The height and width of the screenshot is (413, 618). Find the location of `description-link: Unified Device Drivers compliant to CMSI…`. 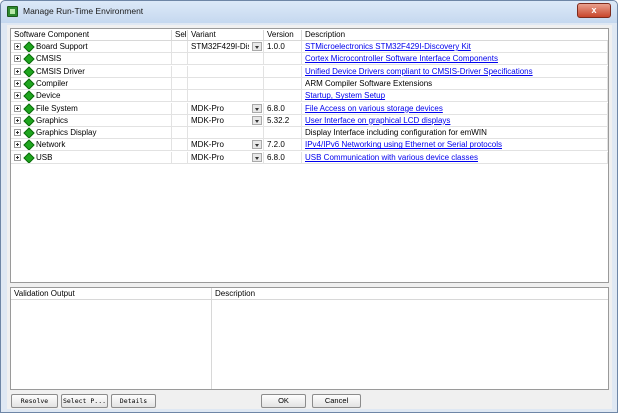

description-link: Unified Device Drivers compliant to CMSI… is located at coordinates (455, 71).